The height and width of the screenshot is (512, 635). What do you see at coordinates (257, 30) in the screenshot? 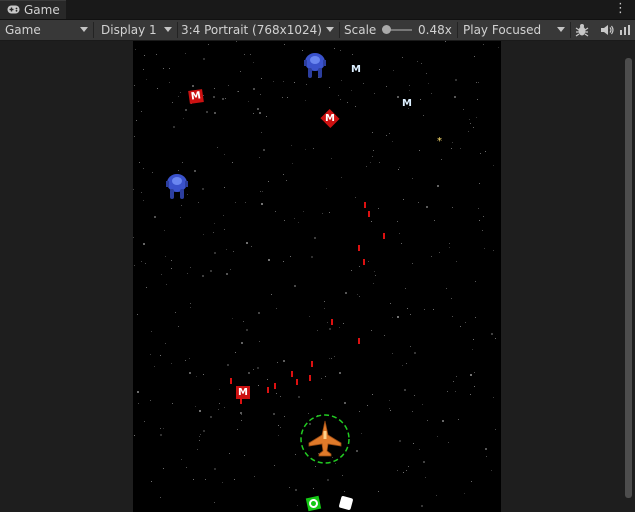
I see `aspect-dropdown: 3:4 Portrait (768x1024)` at bounding box center [257, 30].